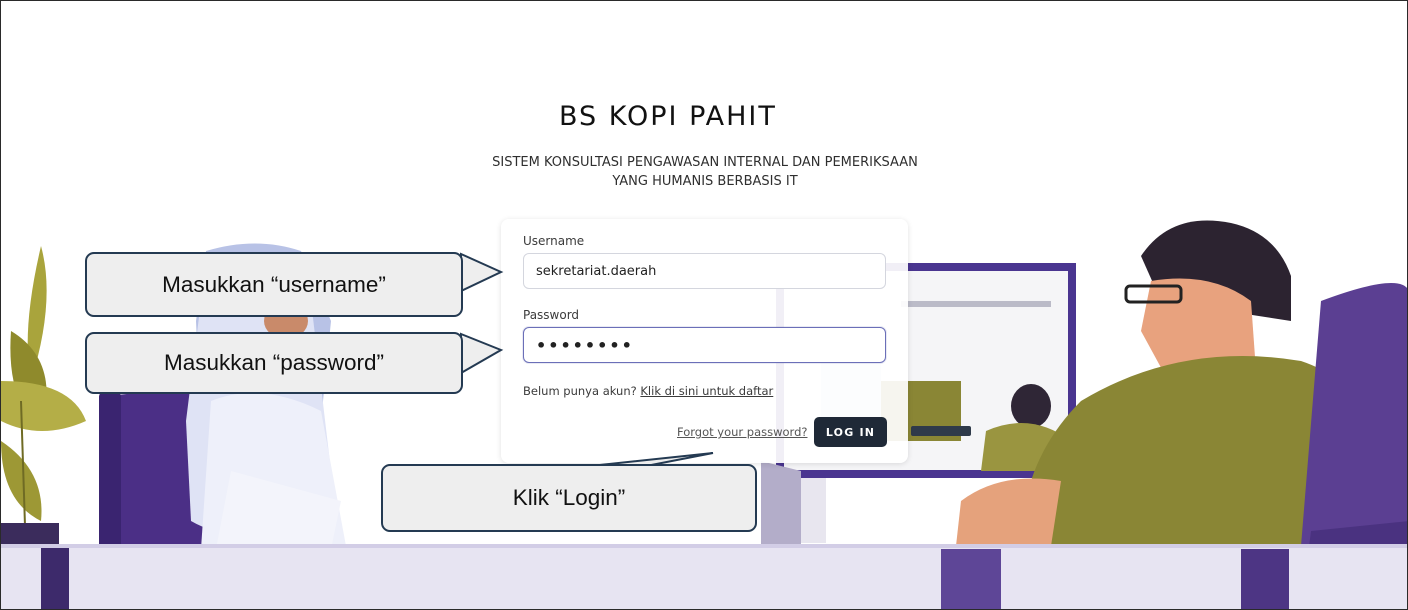 The height and width of the screenshot is (610, 1408). I want to click on username-callout: Masukkan “username”, so click(274, 284).